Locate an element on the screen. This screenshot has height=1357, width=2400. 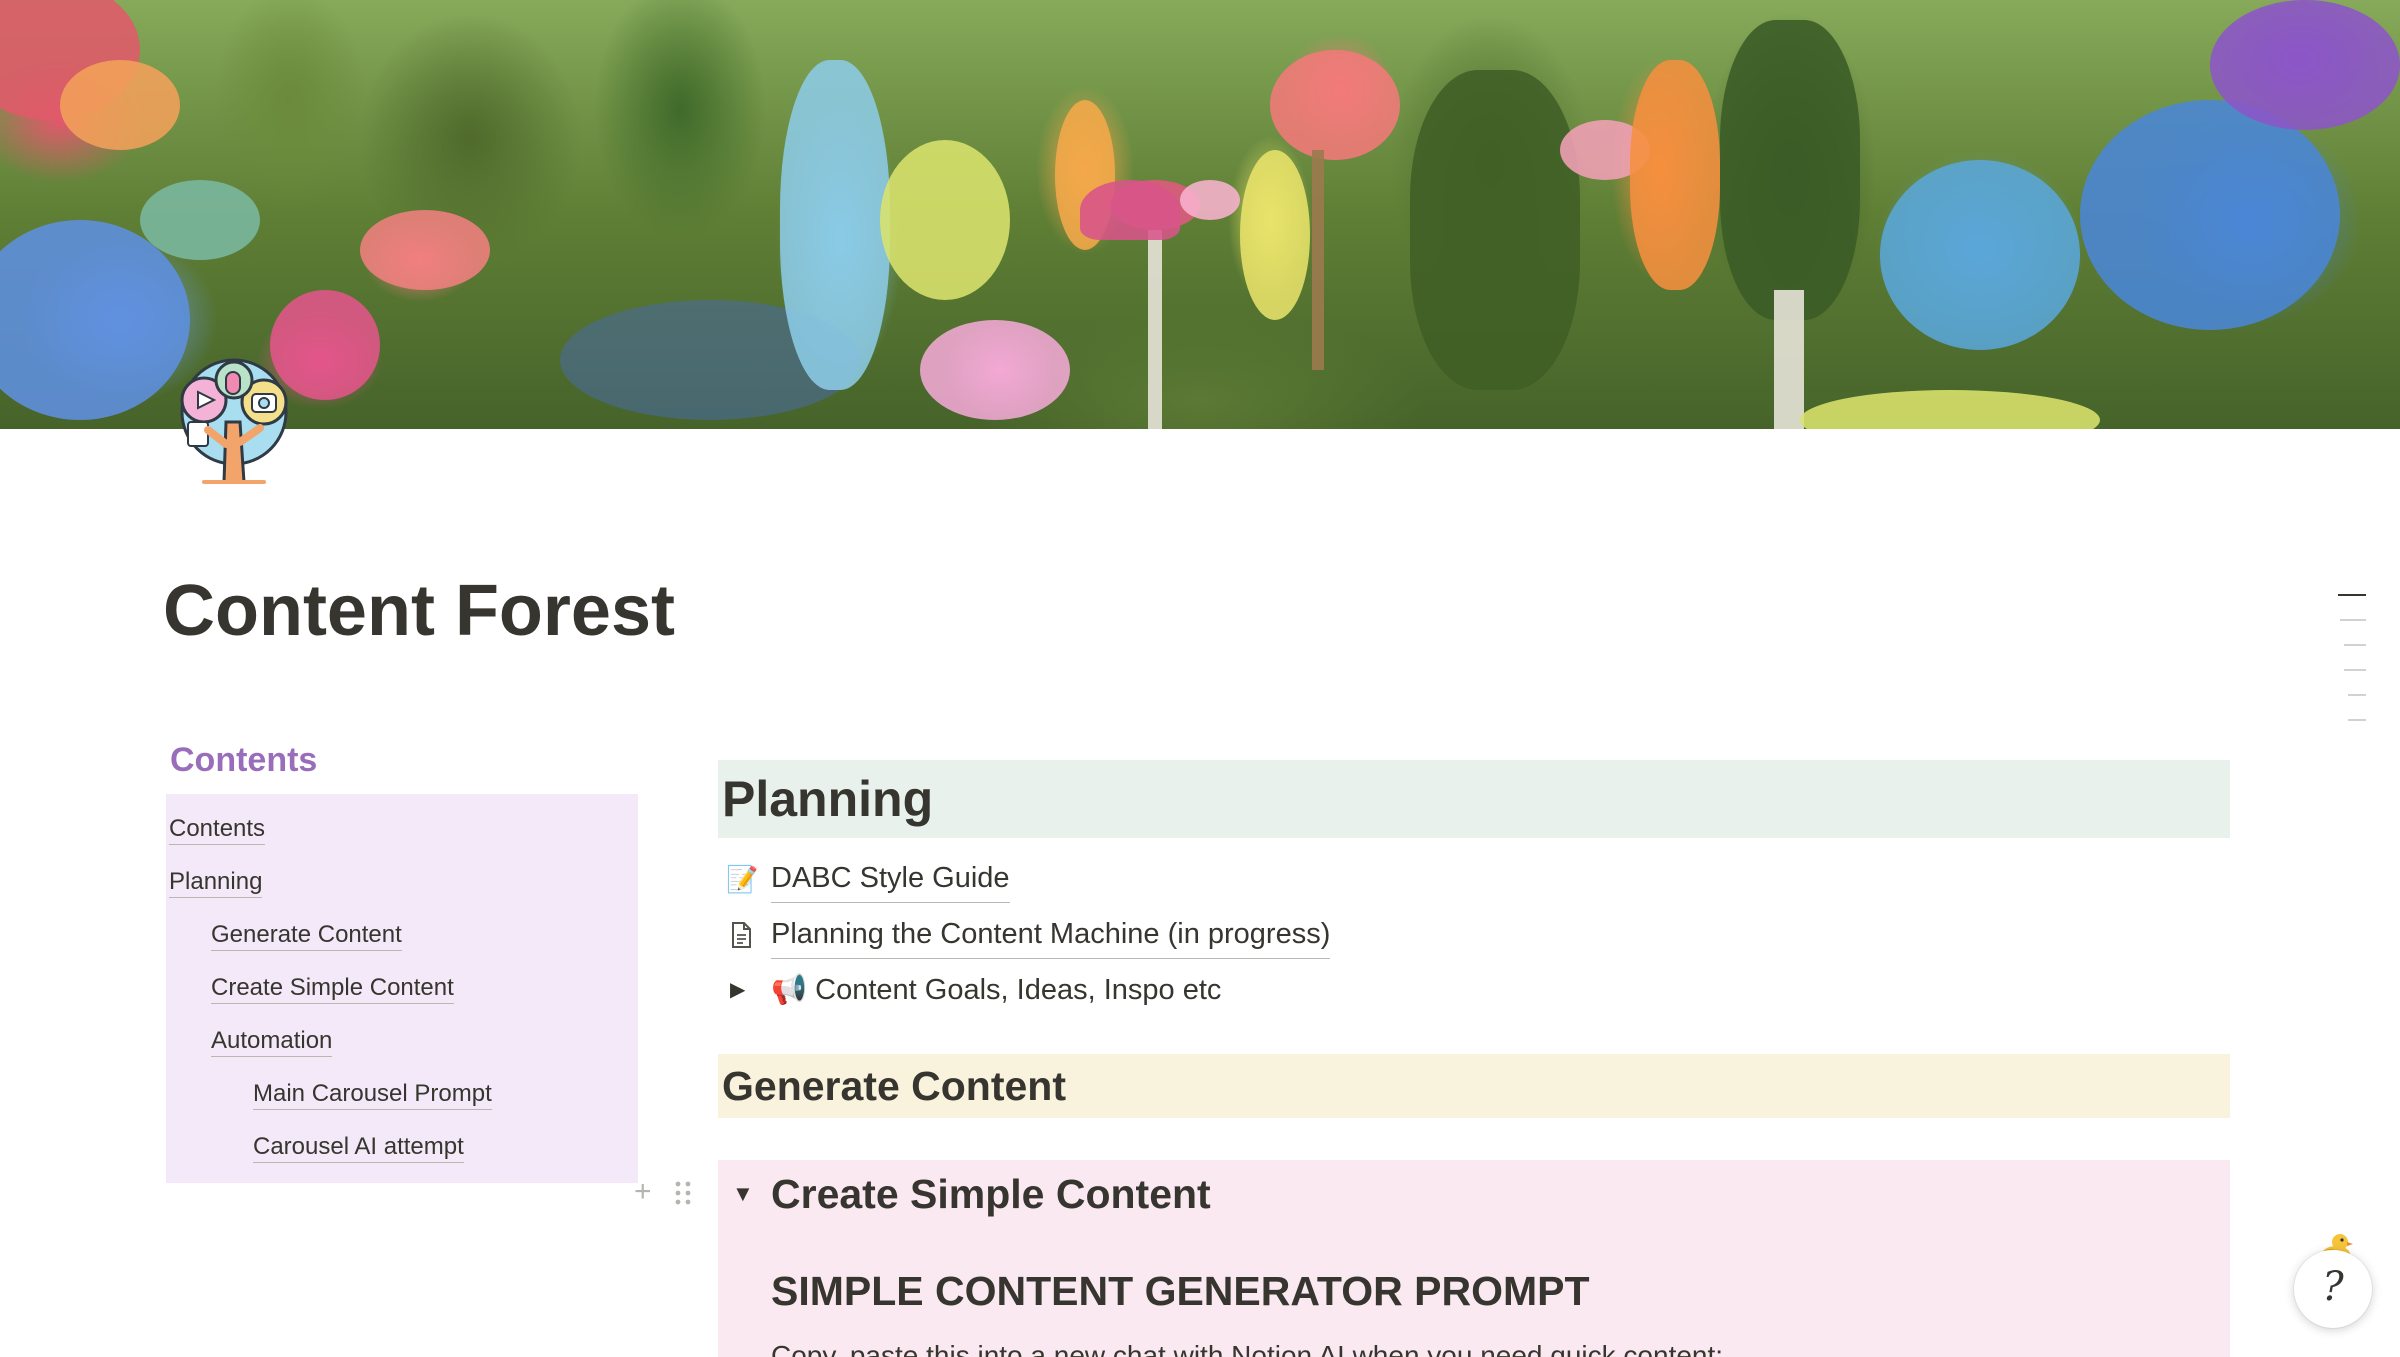
toc-item-planning: Planning is located at coordinates (402, 881).